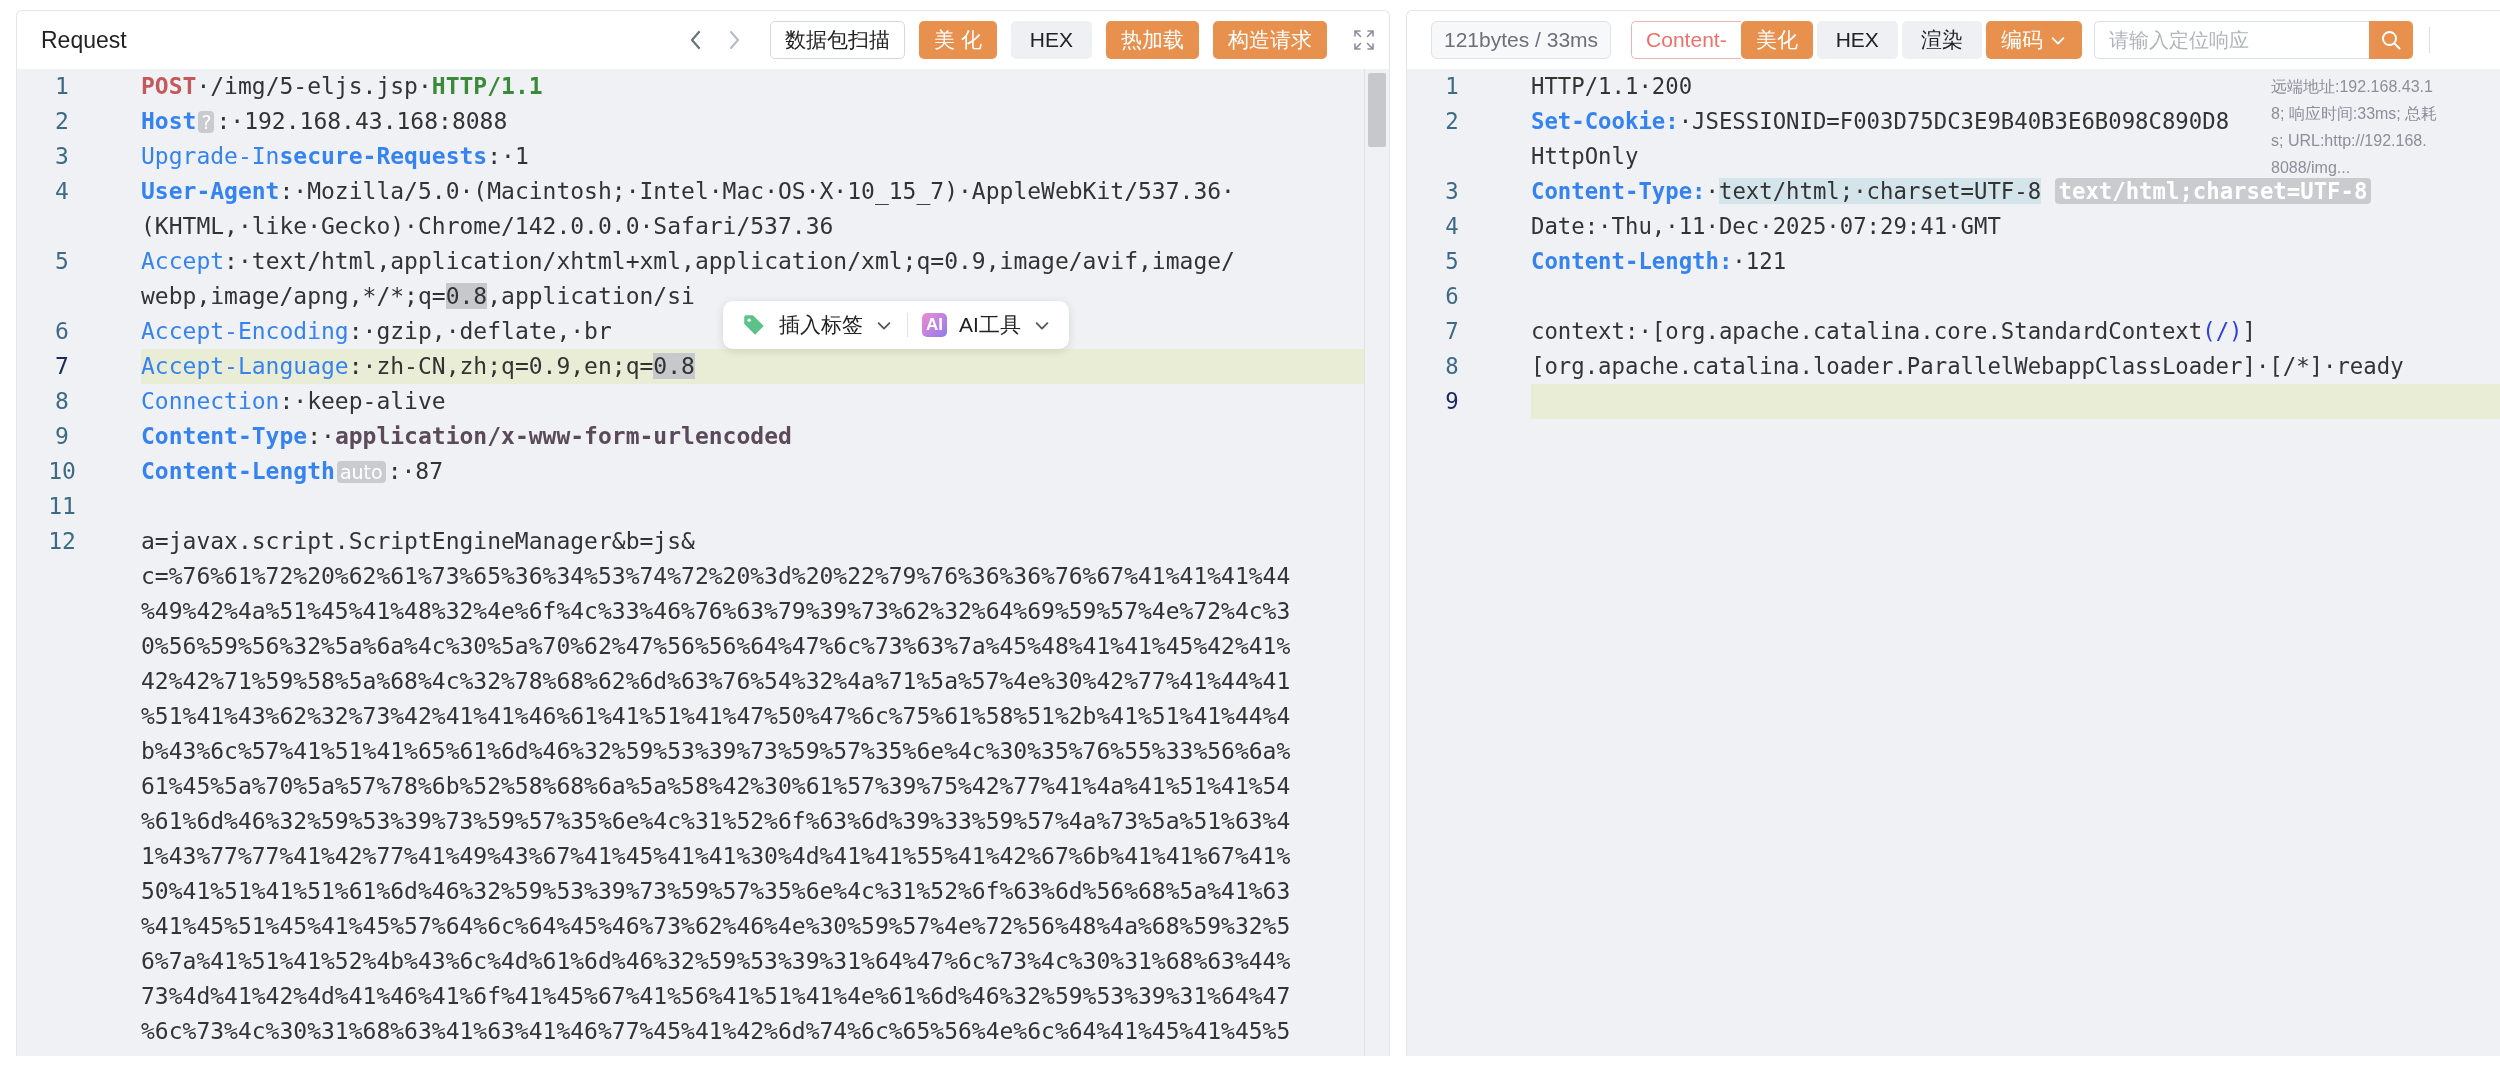 This screenshot has height=1066, width=2500. I want to click on code-line: POST·/img/5-eljs.jsp·HTTP/1.1, so click(342, 86).